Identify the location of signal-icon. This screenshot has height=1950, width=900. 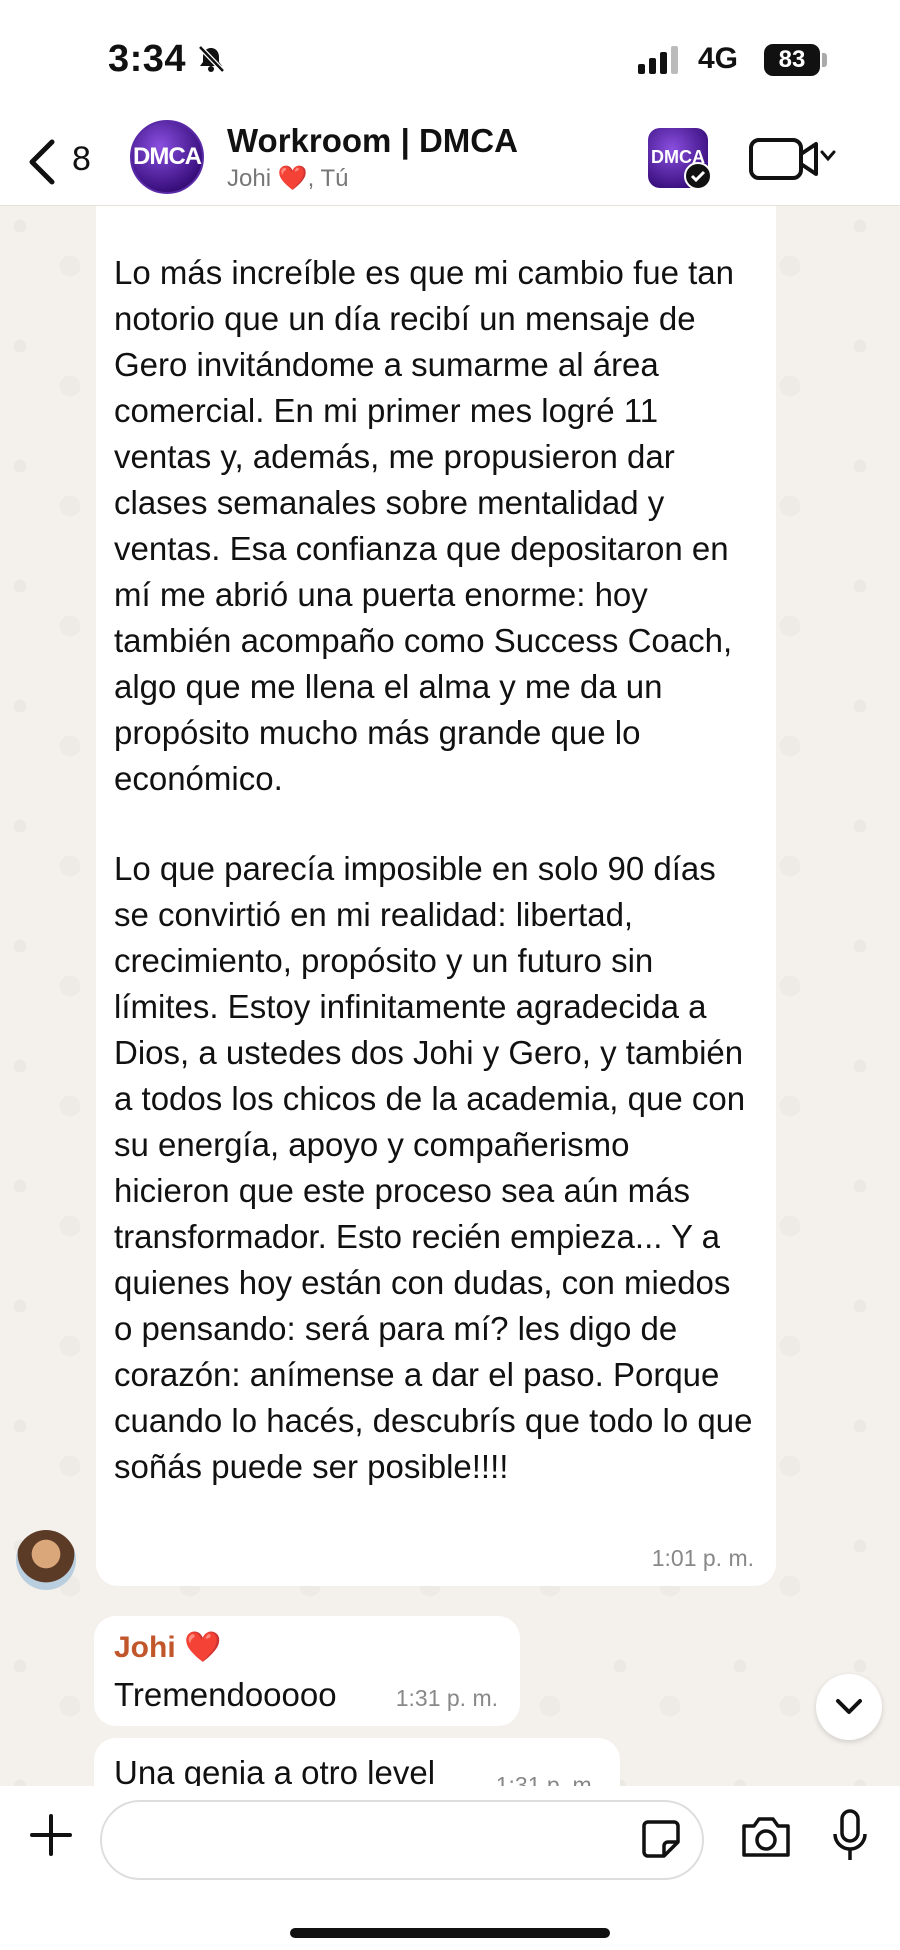
(661, 62).